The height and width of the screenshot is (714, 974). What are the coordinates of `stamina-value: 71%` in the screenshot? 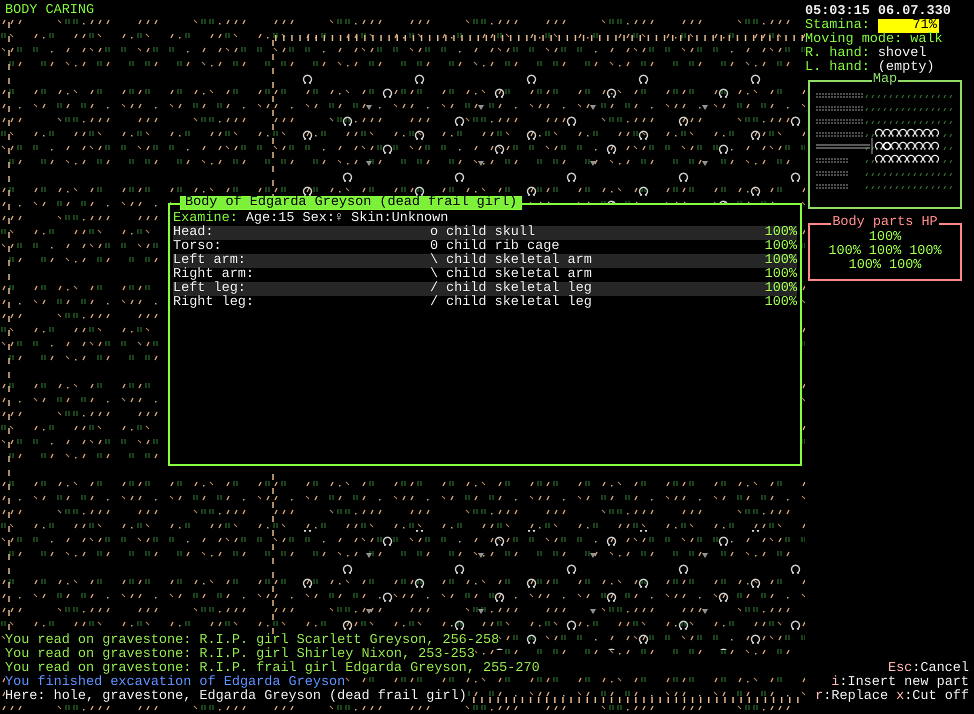 It's located at (908, 26).